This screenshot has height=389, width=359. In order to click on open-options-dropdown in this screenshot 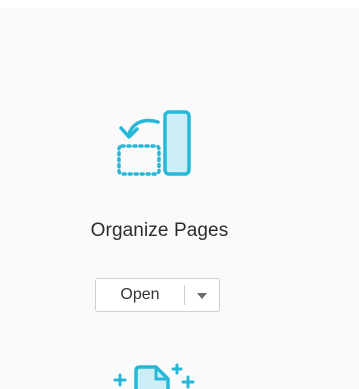, I will do `click(202, 295)`.